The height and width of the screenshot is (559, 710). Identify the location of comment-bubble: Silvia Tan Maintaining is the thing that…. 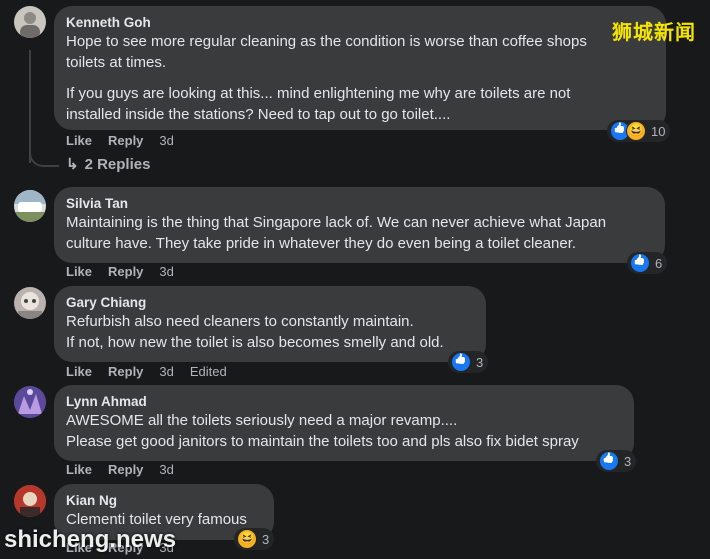
(359, 225).